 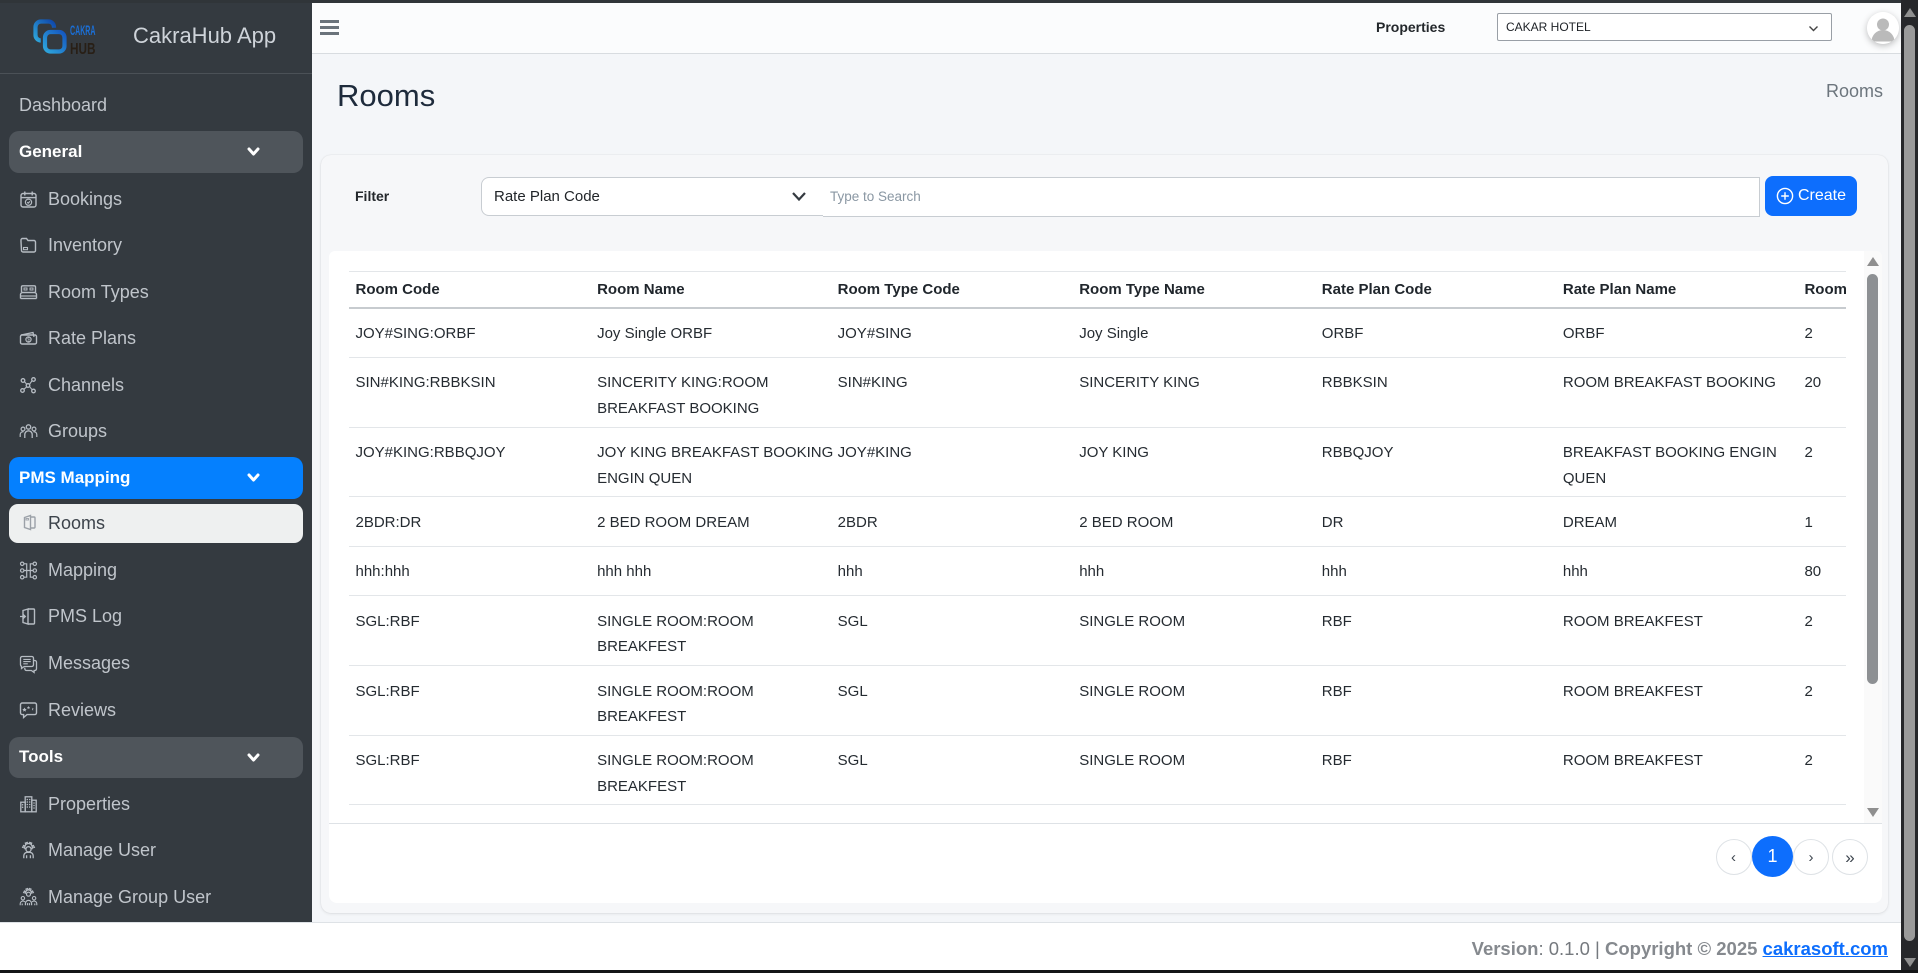 What do you see at coordinates (83, 48) in the screenshot?
I see `svg-text: HUB` at bounding box center [83, 48].